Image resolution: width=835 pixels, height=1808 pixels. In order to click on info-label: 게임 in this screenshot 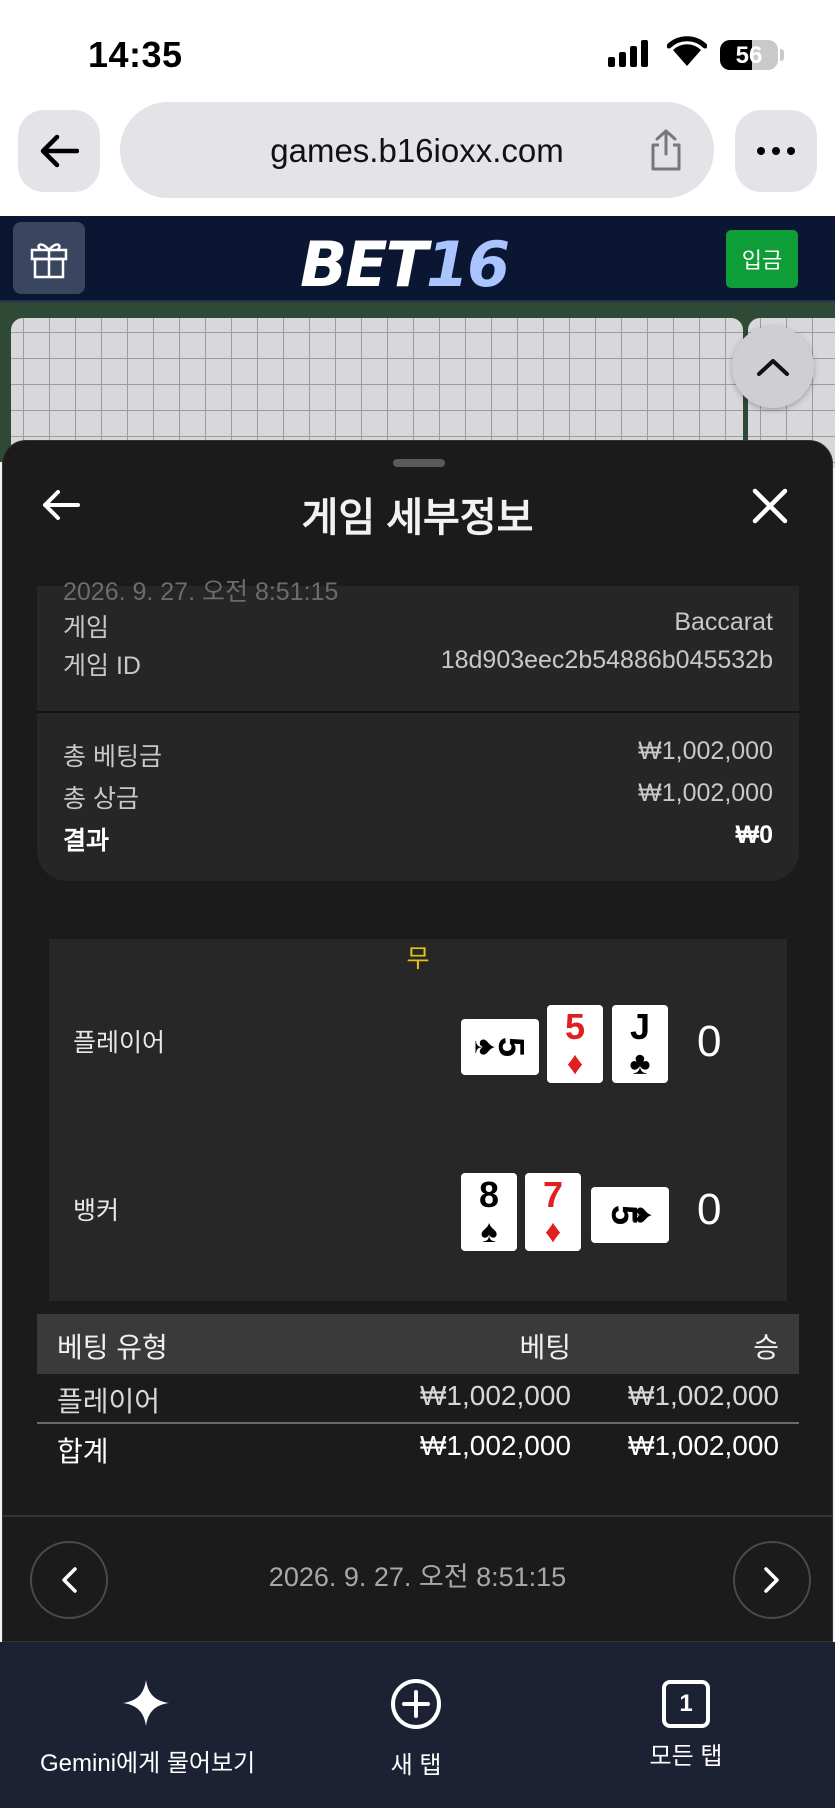, I will do `click(86, 628)`.